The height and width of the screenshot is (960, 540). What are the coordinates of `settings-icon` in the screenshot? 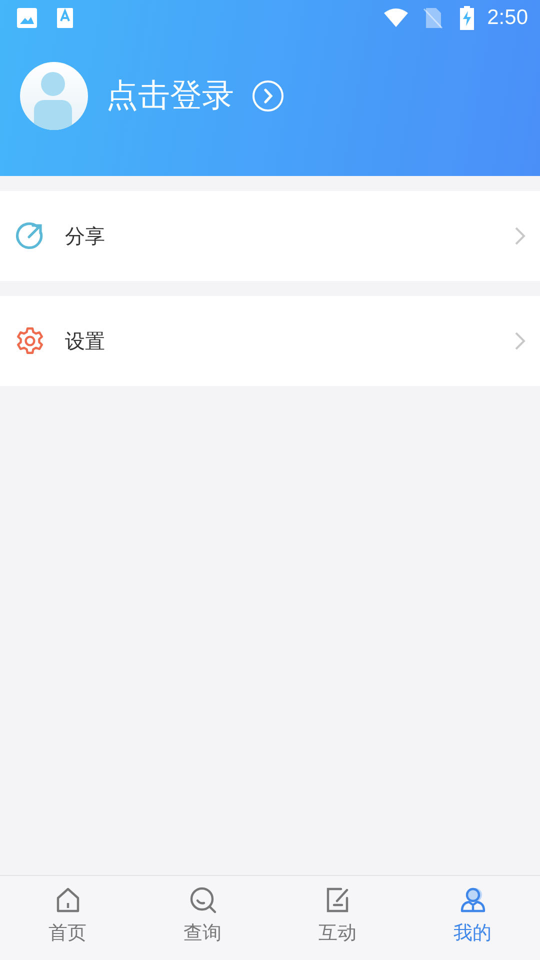 It's located at (30, 341).